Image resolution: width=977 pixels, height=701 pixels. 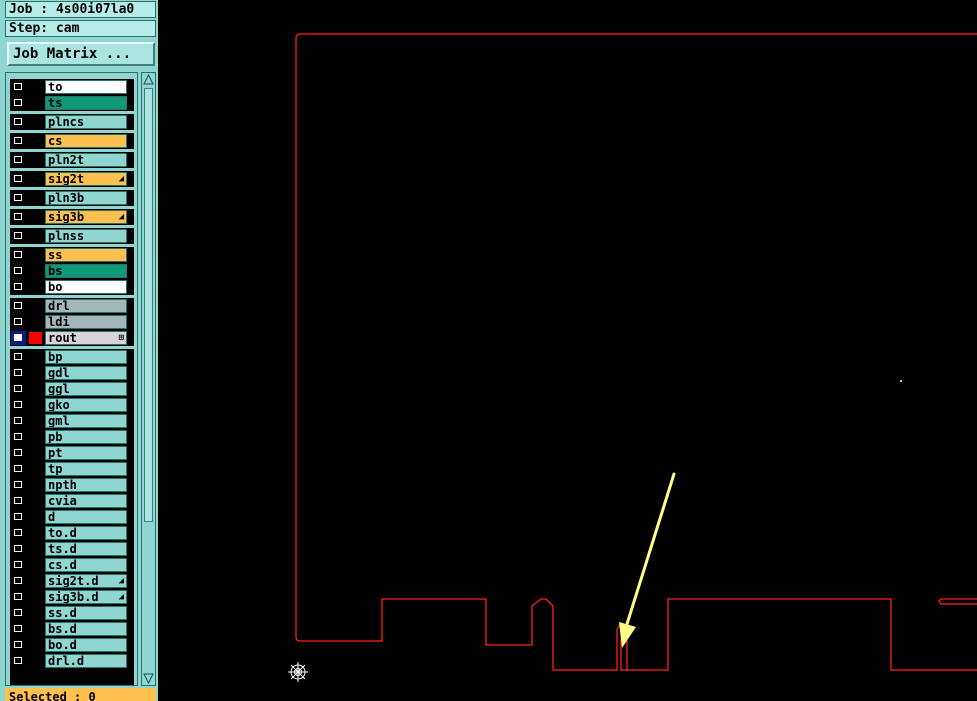 What do you see at coordinates (86, 217) in the screenshot?
I see `layer-name-sig3b: sig3b ◢` at bounding box center [86, 217].